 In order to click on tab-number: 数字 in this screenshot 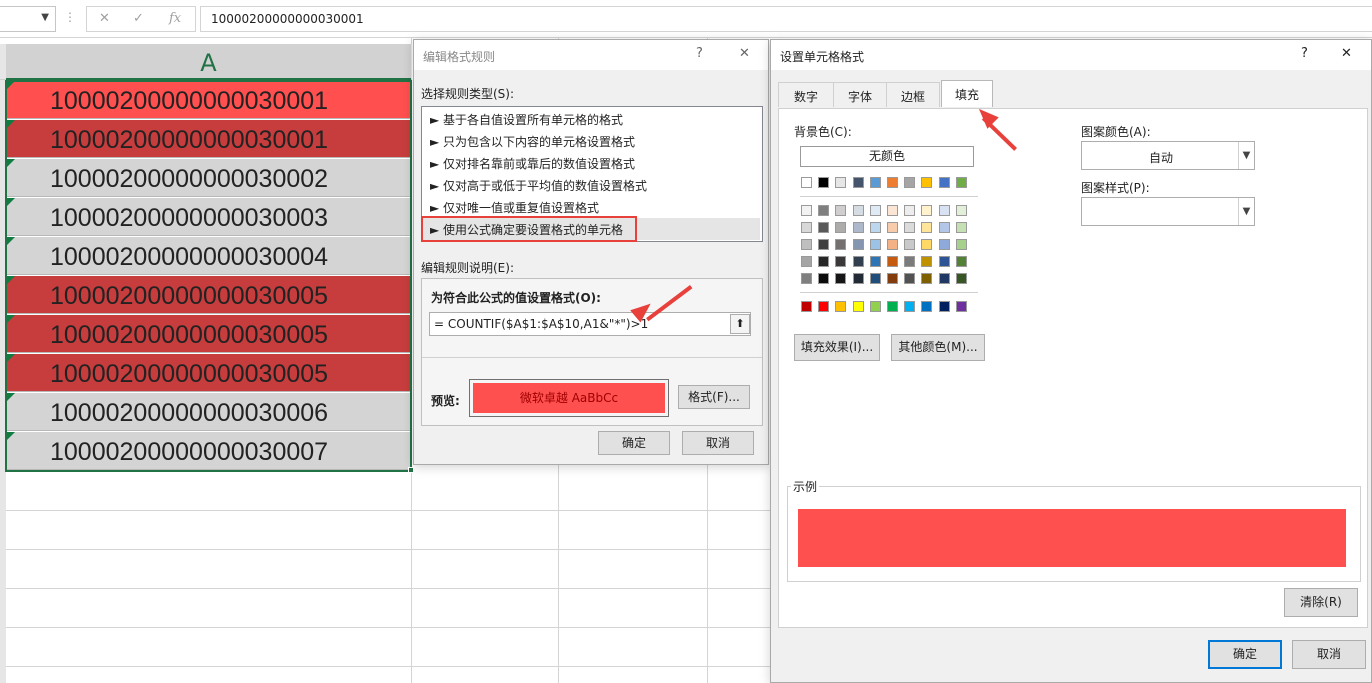, I will do `click(806, 94)`.